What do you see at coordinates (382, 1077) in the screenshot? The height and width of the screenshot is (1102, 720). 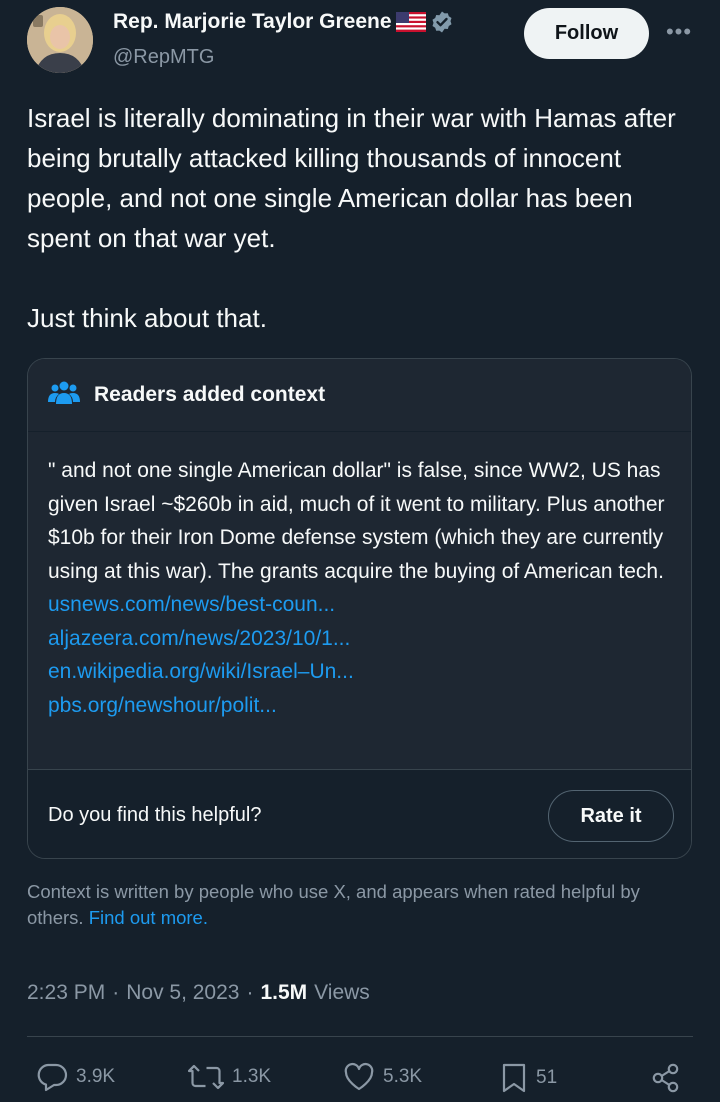 I see `like-button: 5.3K` at bounding box center [382, 1077].